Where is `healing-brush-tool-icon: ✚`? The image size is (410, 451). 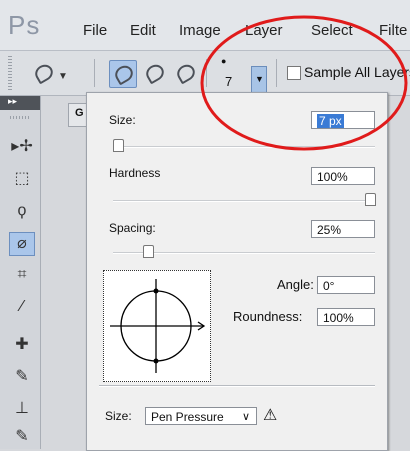 healing-brush-tool-icon: ✚ is located at coordinates (22, 345).